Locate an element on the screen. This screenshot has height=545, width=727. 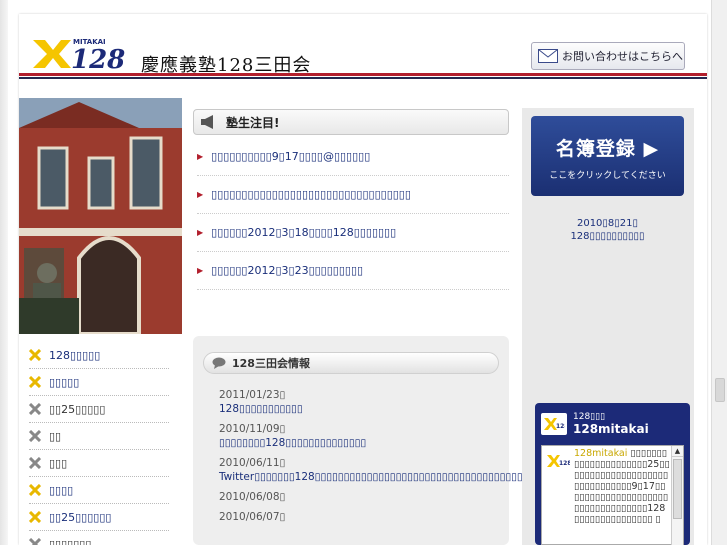
site-header: MITAKAI 128 慶應義塾128三田会 お問い合わせはこちらへ is located at coordinates (363, 48).